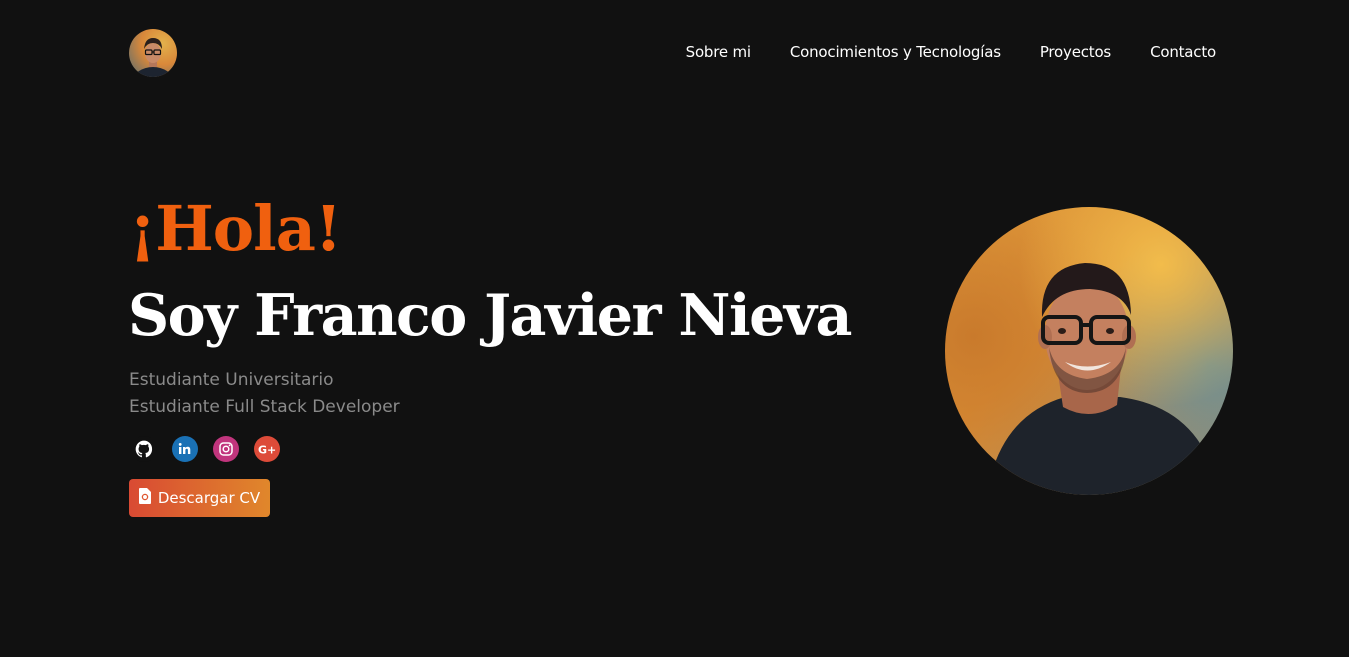 This screenshot has height=657, width=1349. I want to click on nav-link-contacto: Contacto, so click(1183, 52).